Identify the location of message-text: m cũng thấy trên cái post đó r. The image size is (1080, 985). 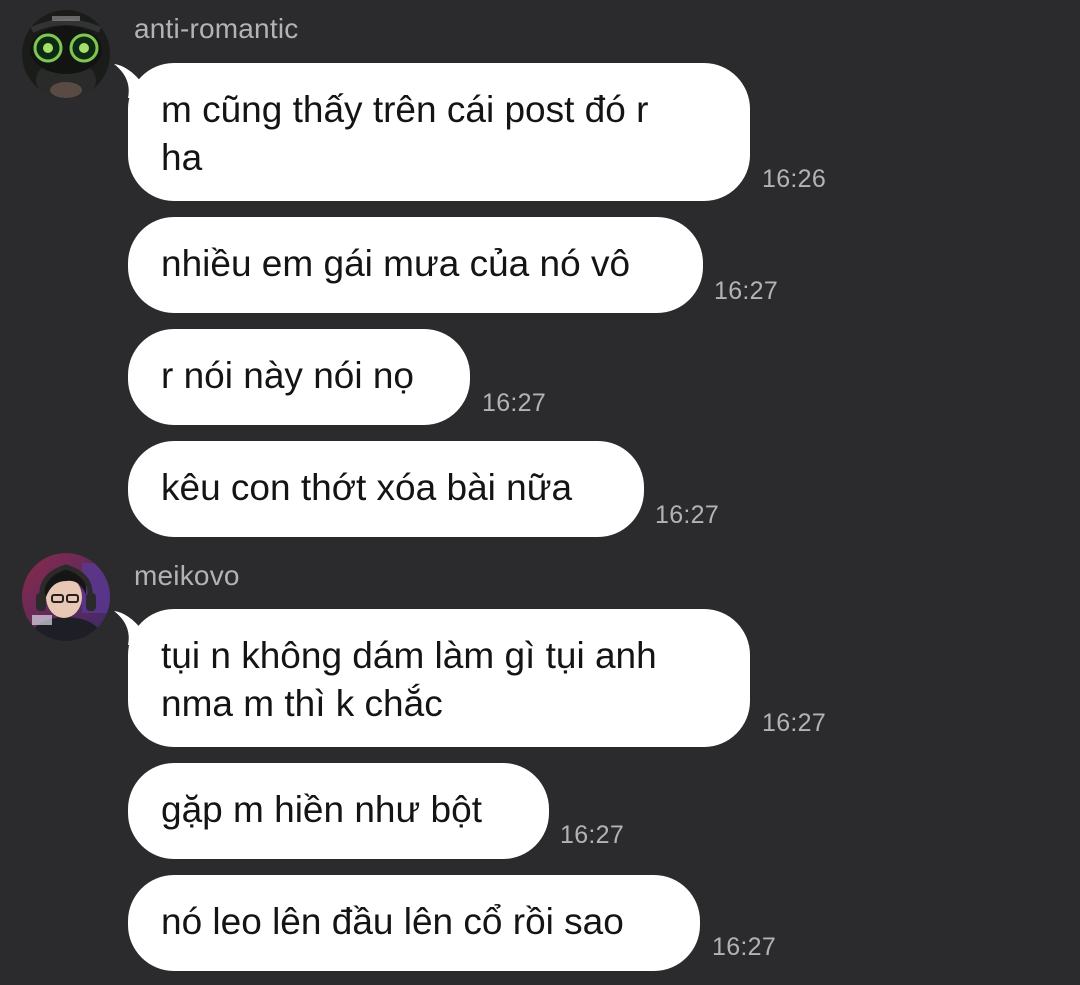
(405, 109).